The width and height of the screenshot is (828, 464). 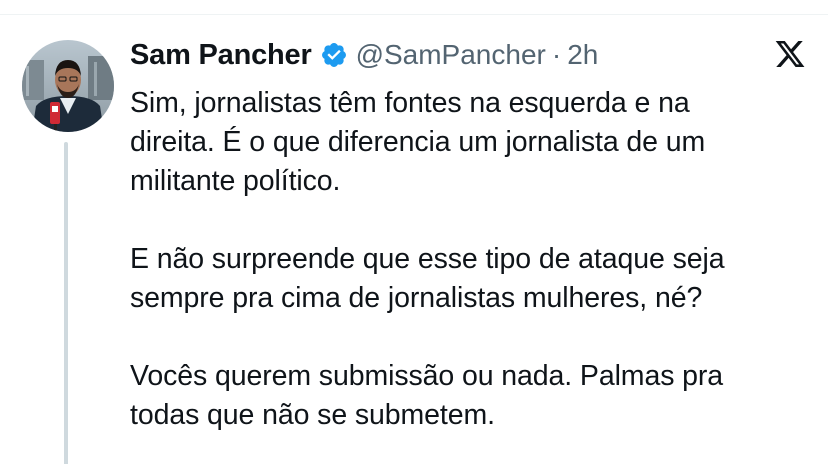 What do you see at coordinates (414, 14) in the screenshot?
I see `top-divider` at bounding box center [414, 14].